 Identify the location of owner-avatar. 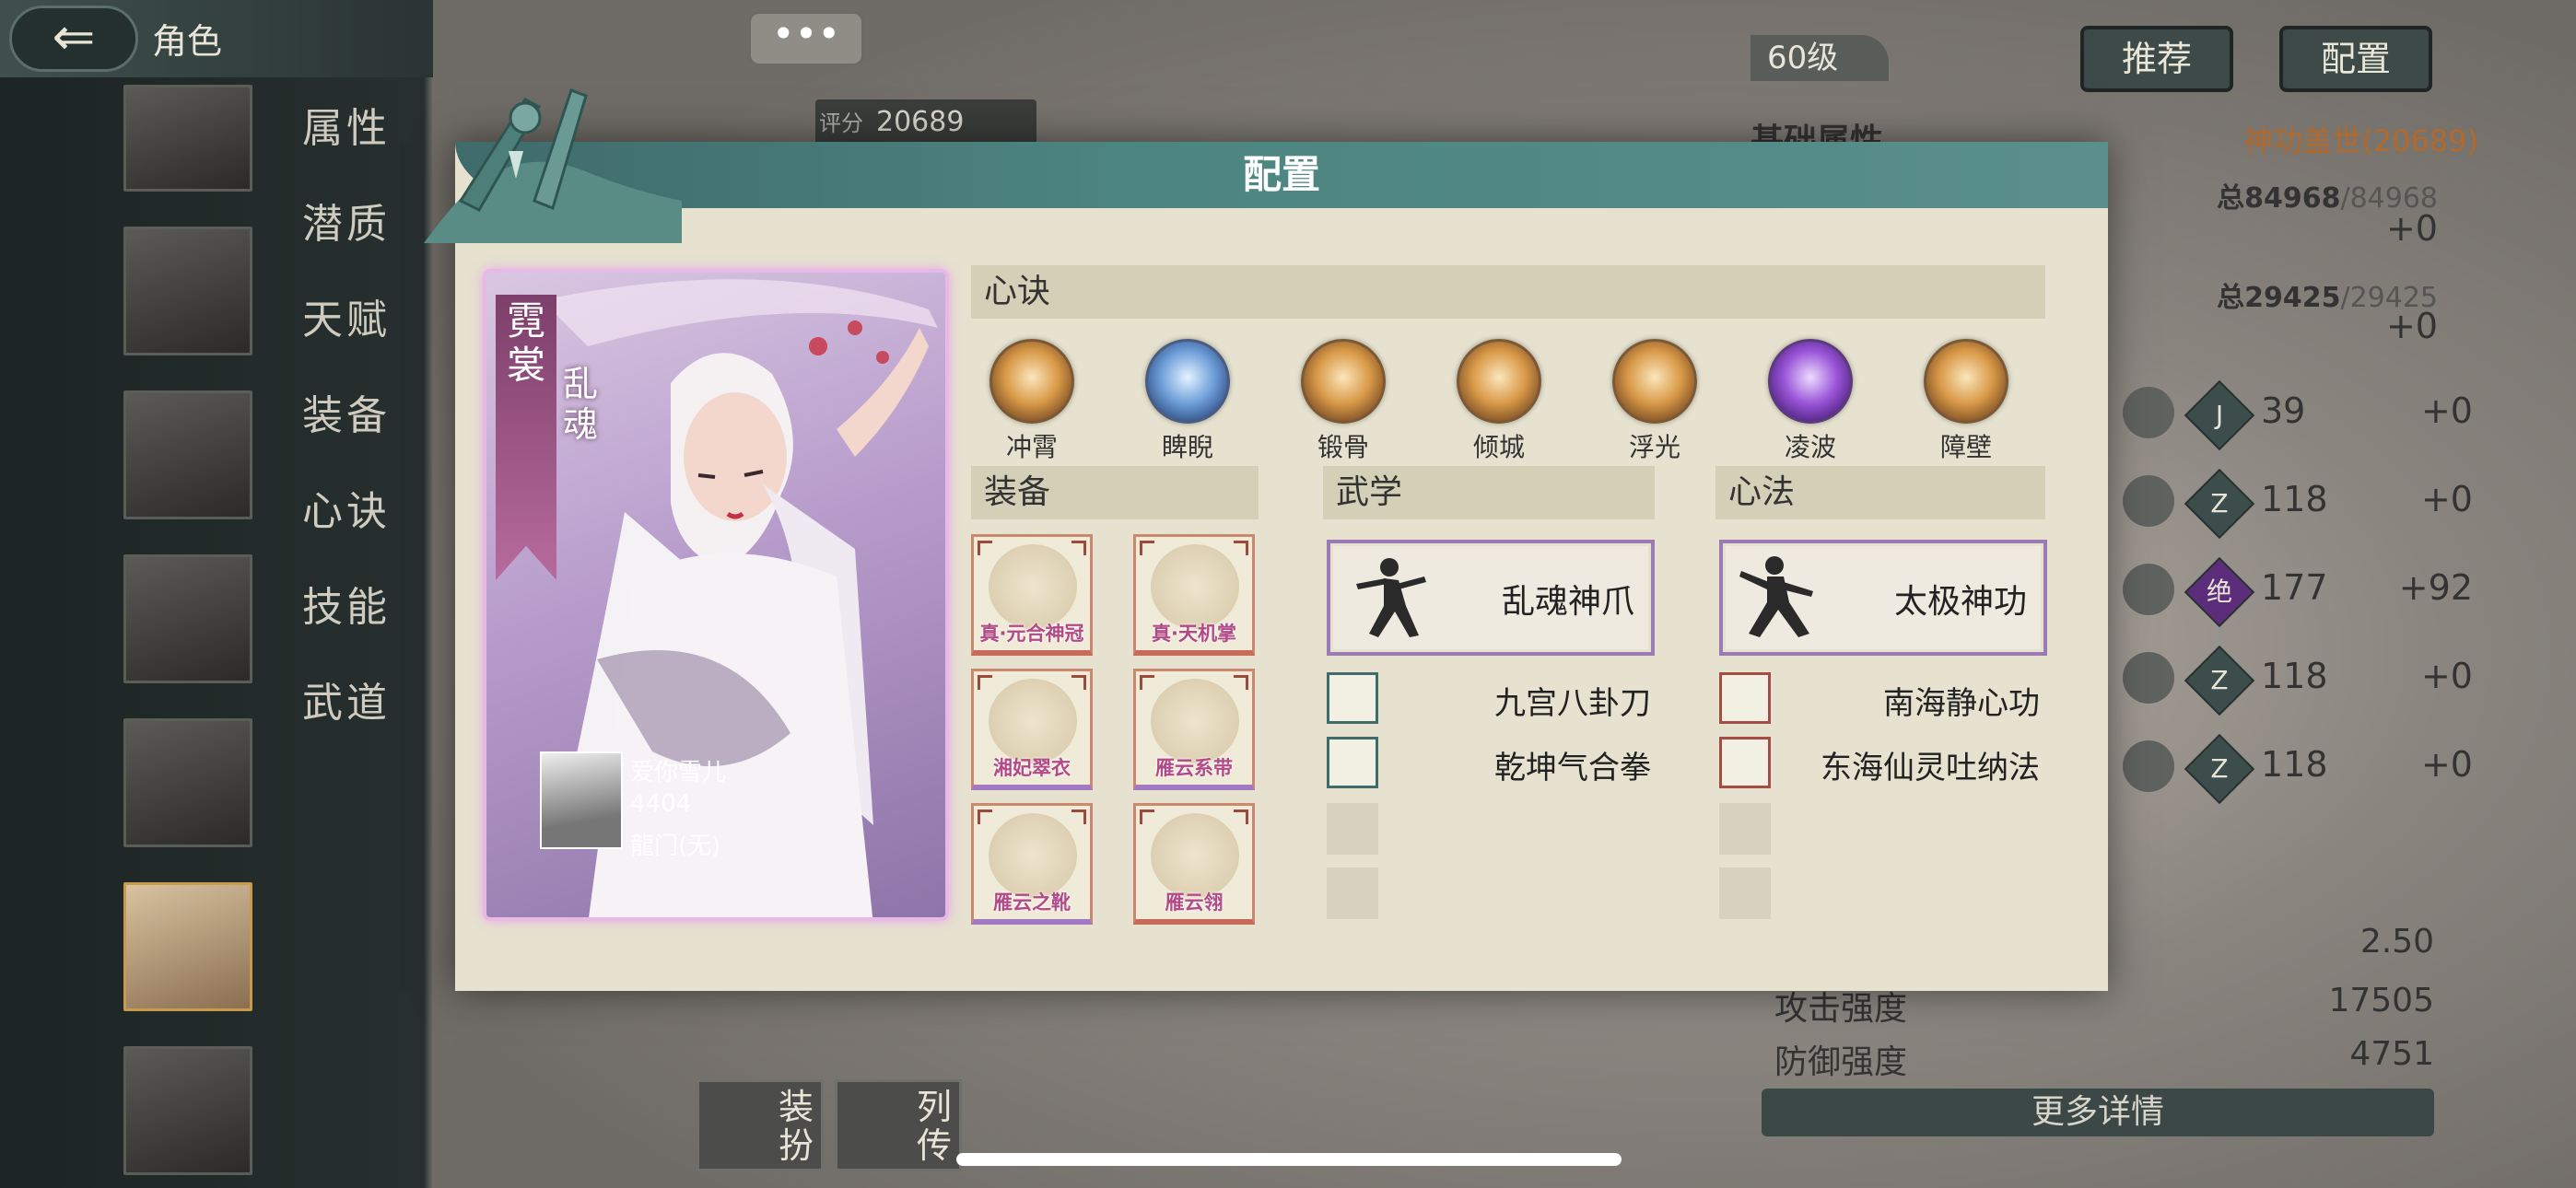
(581, 800).